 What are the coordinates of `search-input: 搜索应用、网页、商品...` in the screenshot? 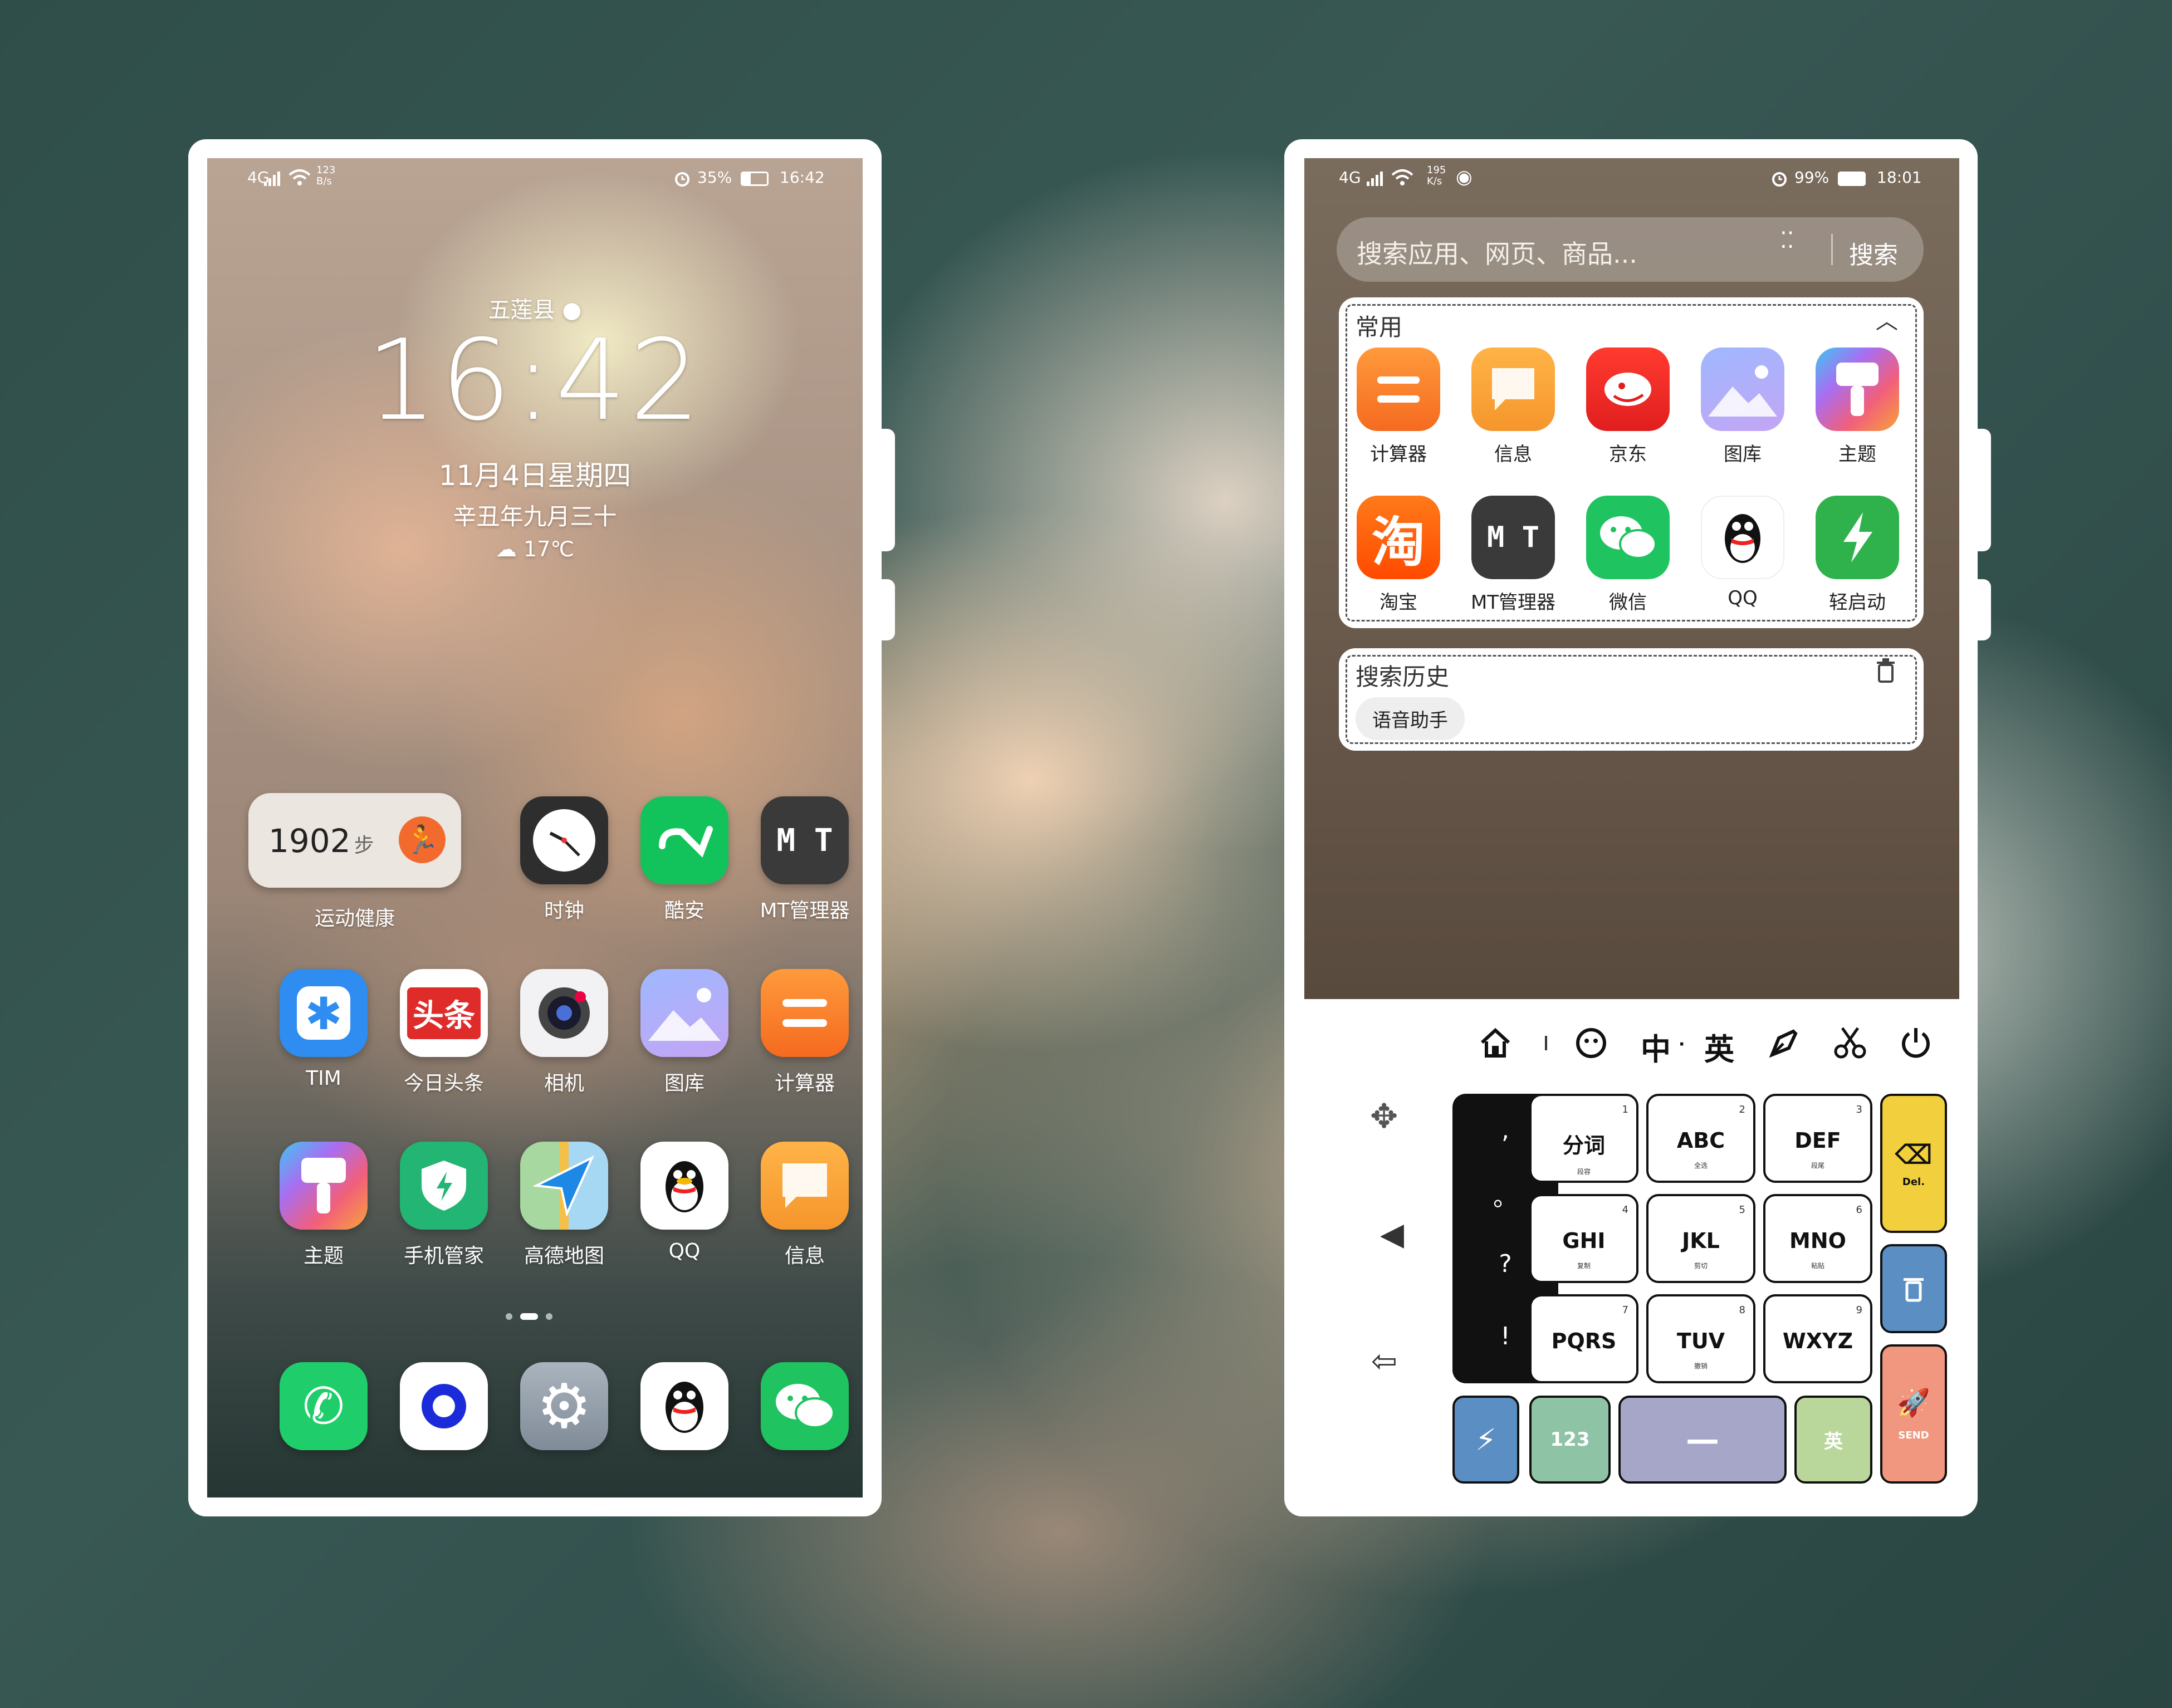 It's located at (1497, 252).